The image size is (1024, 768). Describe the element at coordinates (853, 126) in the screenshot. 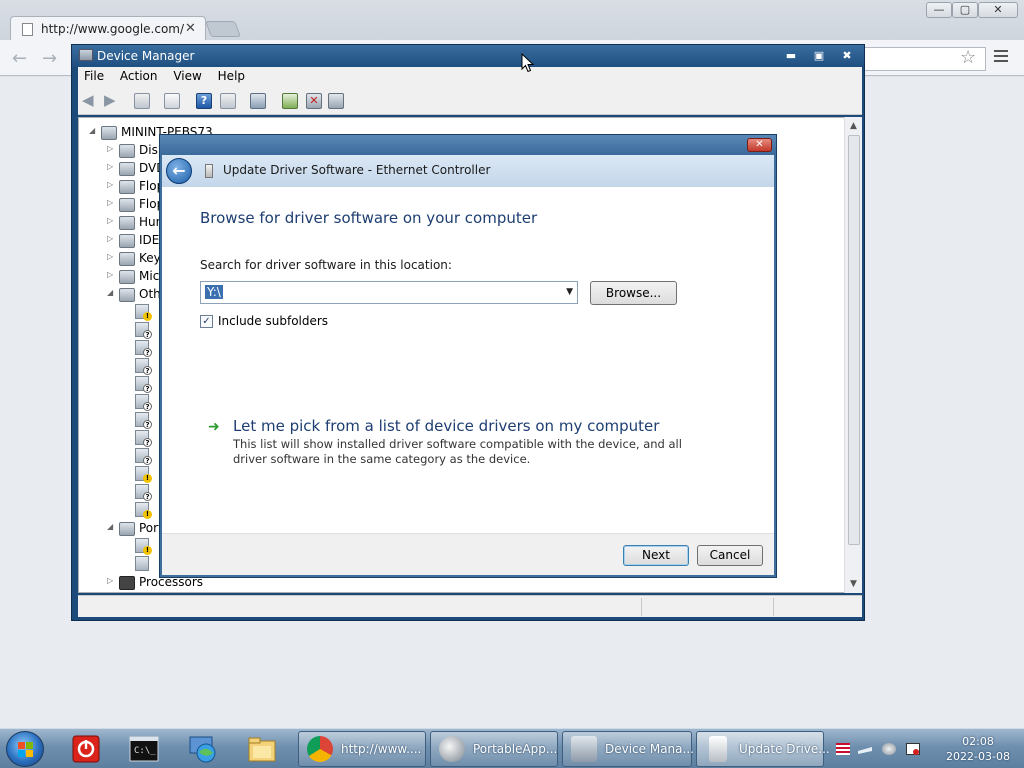

I see `scroll-up-icon: ▲` at that location.